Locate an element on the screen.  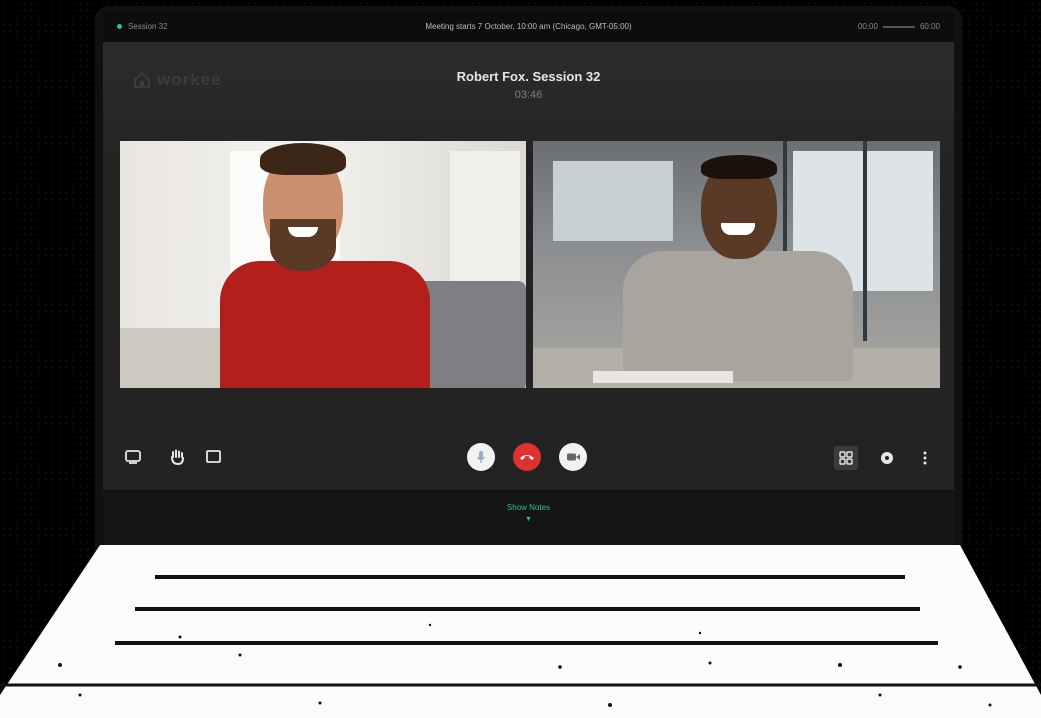
fullscreen-button is located at coordinates (213, 457).